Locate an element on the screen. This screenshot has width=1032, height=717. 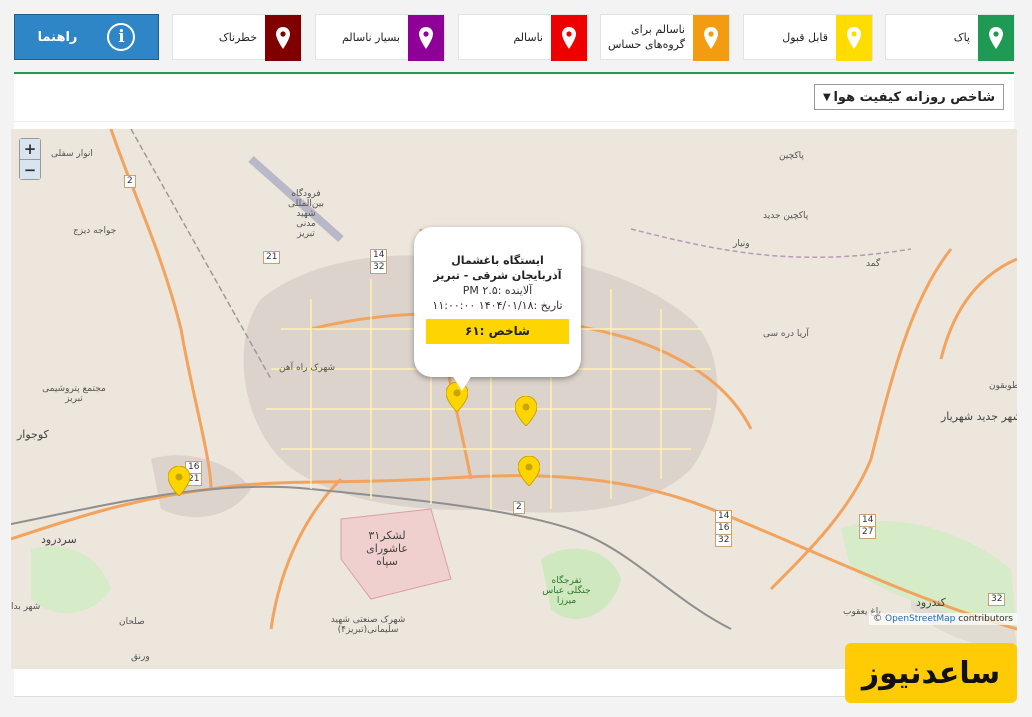
legend-label: خطرناک is located at coordinates (237, 37).